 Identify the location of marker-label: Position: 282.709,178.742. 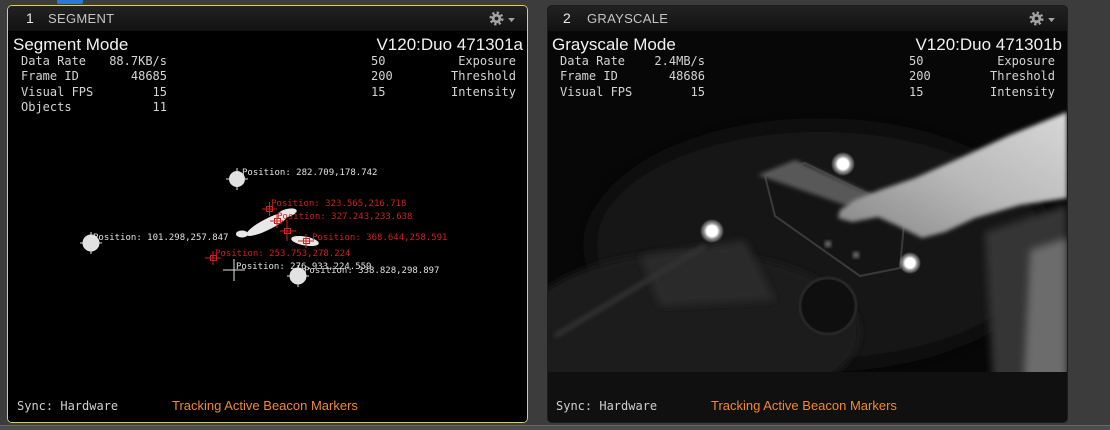
(309, 173).